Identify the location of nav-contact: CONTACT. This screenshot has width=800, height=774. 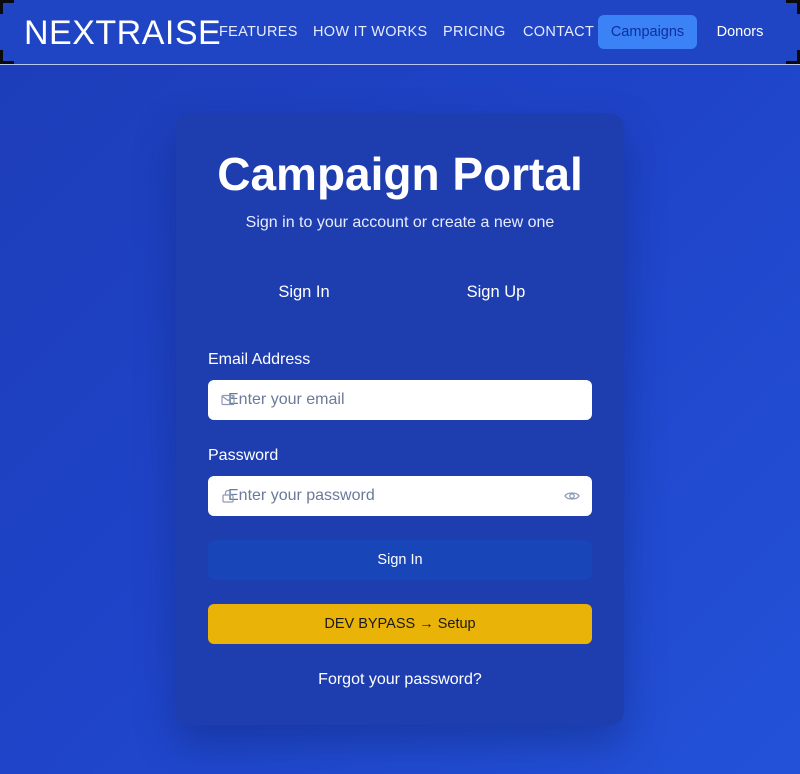
(558, 32).